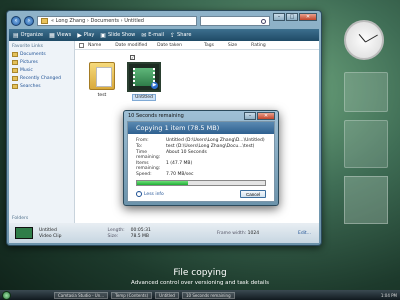  I want to click on column-header-name: Name, so click(92, 45).